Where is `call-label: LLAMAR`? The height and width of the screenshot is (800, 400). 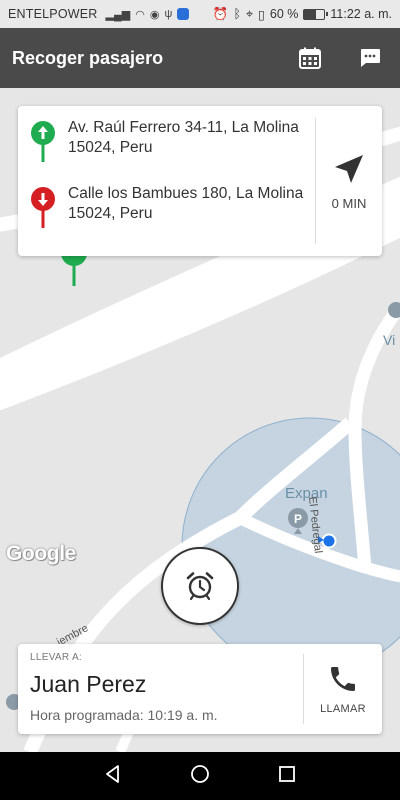
call-label: LLAMAR is located at coordinates (343, 709).